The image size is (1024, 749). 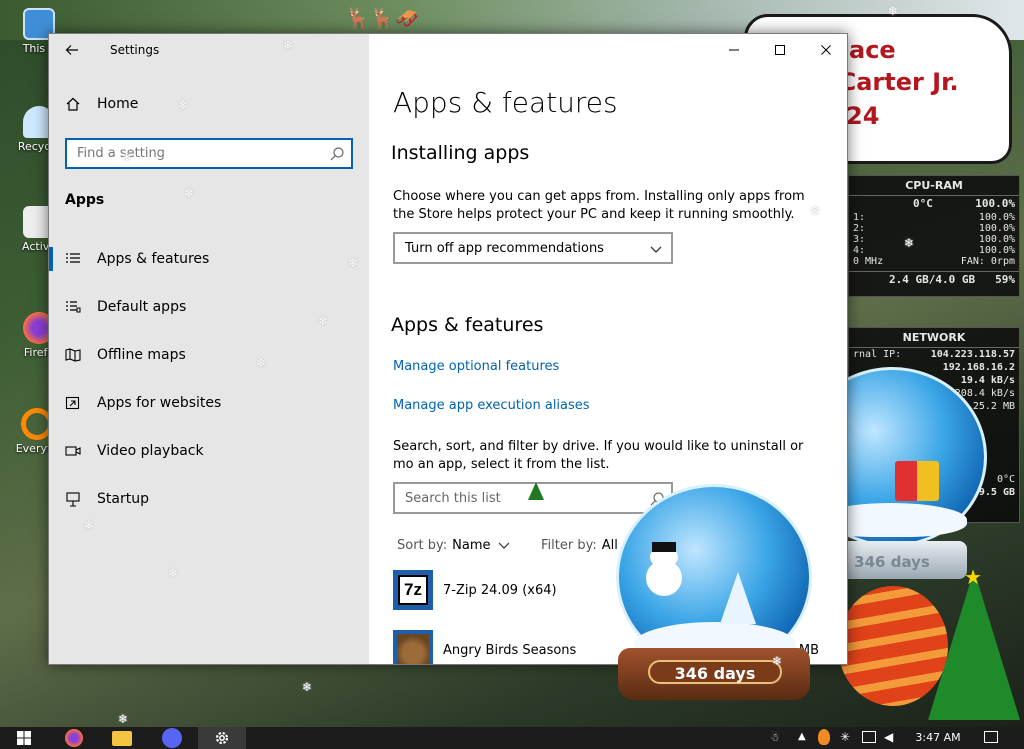 I want to click on apps-features-heading: Apps & features, so click(x=467, y=325).